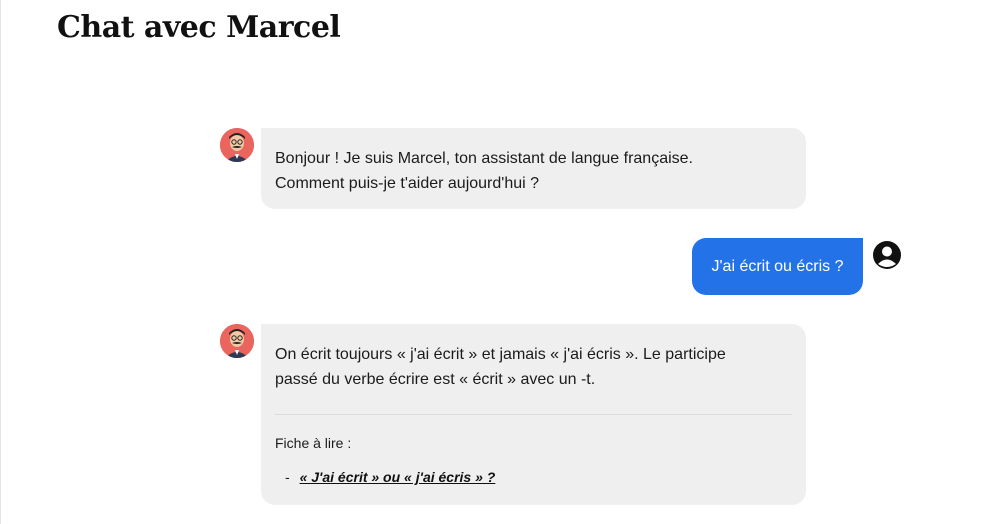 The height and width of the screenshot is (524, 1000). I want to click on fiche-list-item: - « J'ai écrit » ou « j'ai écris » ?, so click(533, 477).